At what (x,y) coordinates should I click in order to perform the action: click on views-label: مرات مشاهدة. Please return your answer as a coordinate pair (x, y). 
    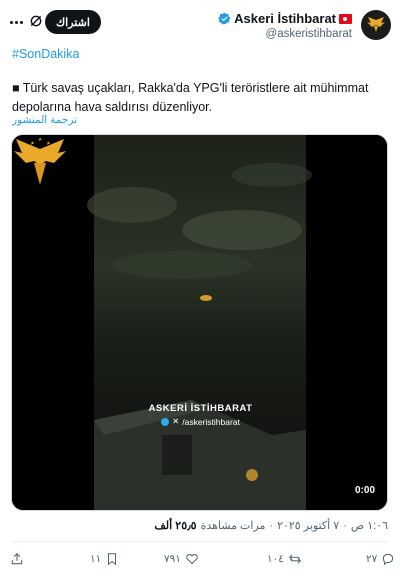
    Looking at the image, I should click on (233, 526).